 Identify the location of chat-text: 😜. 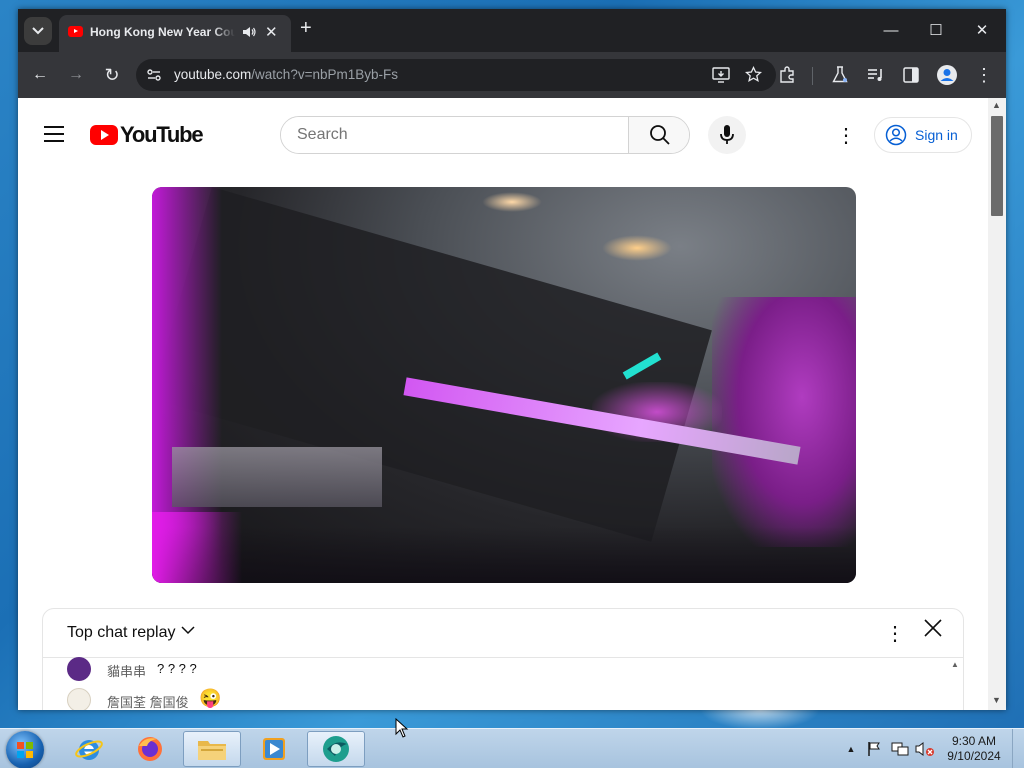
(210, 698).